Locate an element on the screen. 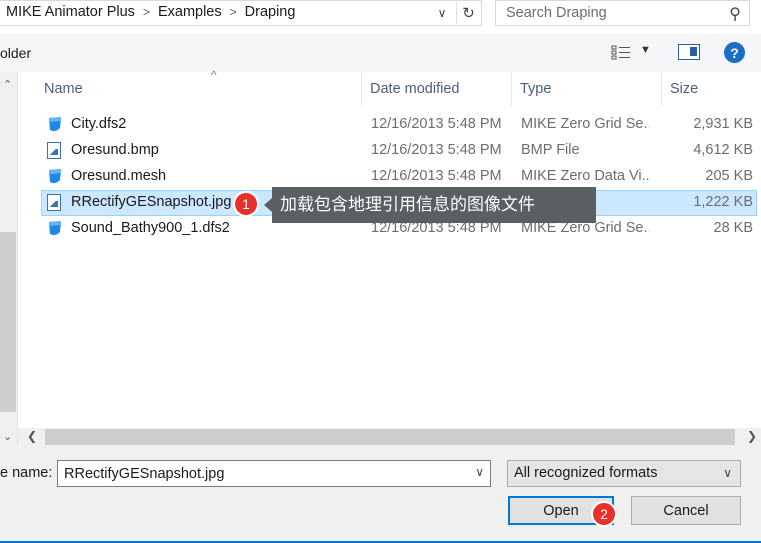 This screenshot has width=761, height=543. column-headers: Name ^ Date modified Type Size is located at coordinates (389, 88).